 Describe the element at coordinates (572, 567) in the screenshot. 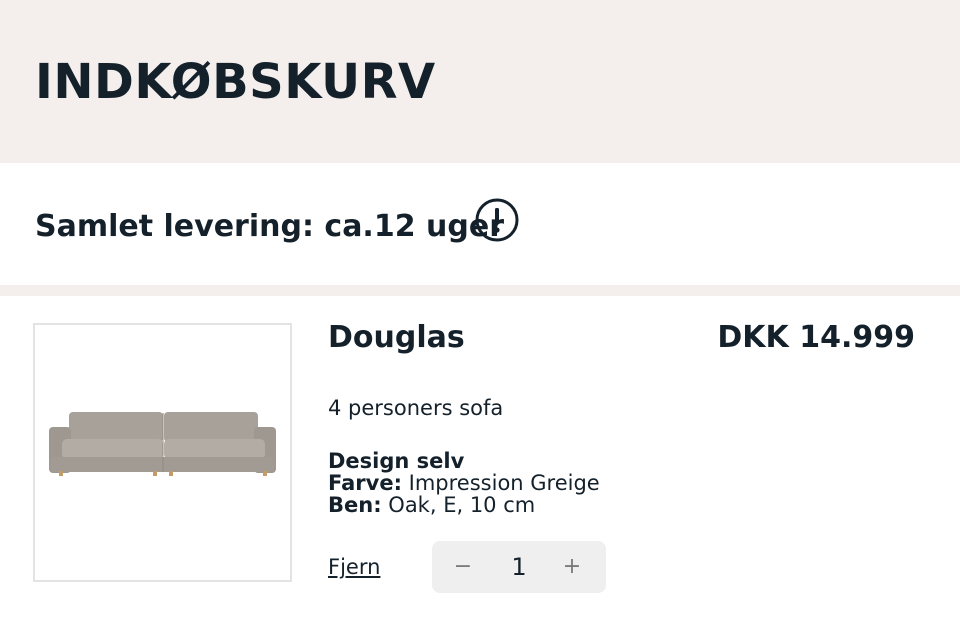

I see `increase-quantity-button: +` at that location.